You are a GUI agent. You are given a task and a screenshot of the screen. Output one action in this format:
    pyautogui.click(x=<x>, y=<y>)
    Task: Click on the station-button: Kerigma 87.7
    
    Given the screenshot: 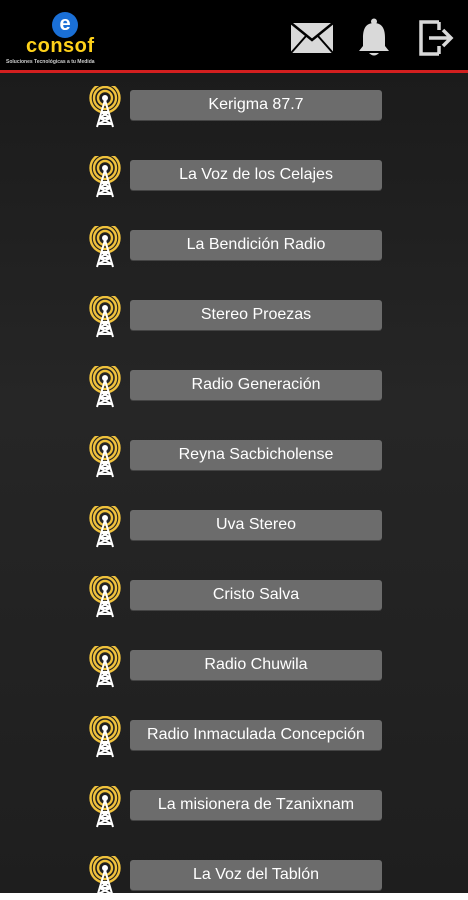 What is the action you would take?
    pyautogui.click(x=256, y=105)
    